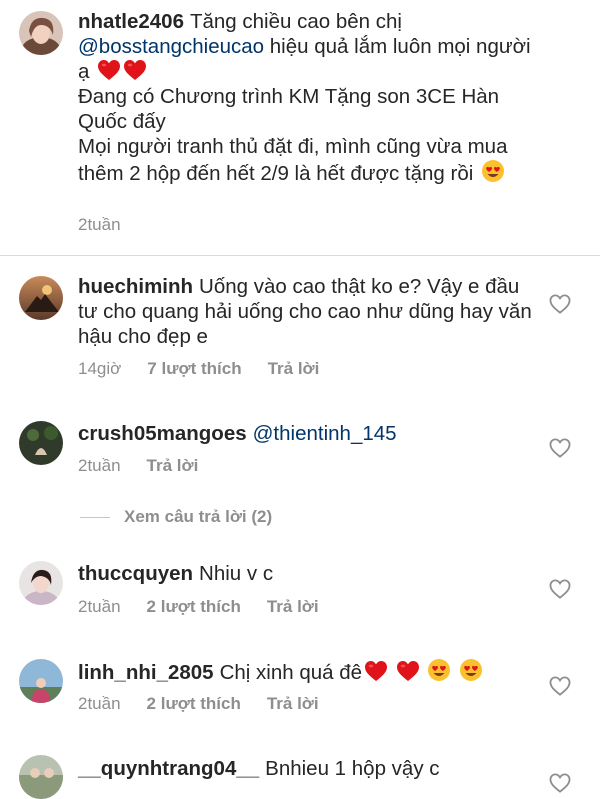  I want to click on username: linh_nhi_2805, so click(146, 672).